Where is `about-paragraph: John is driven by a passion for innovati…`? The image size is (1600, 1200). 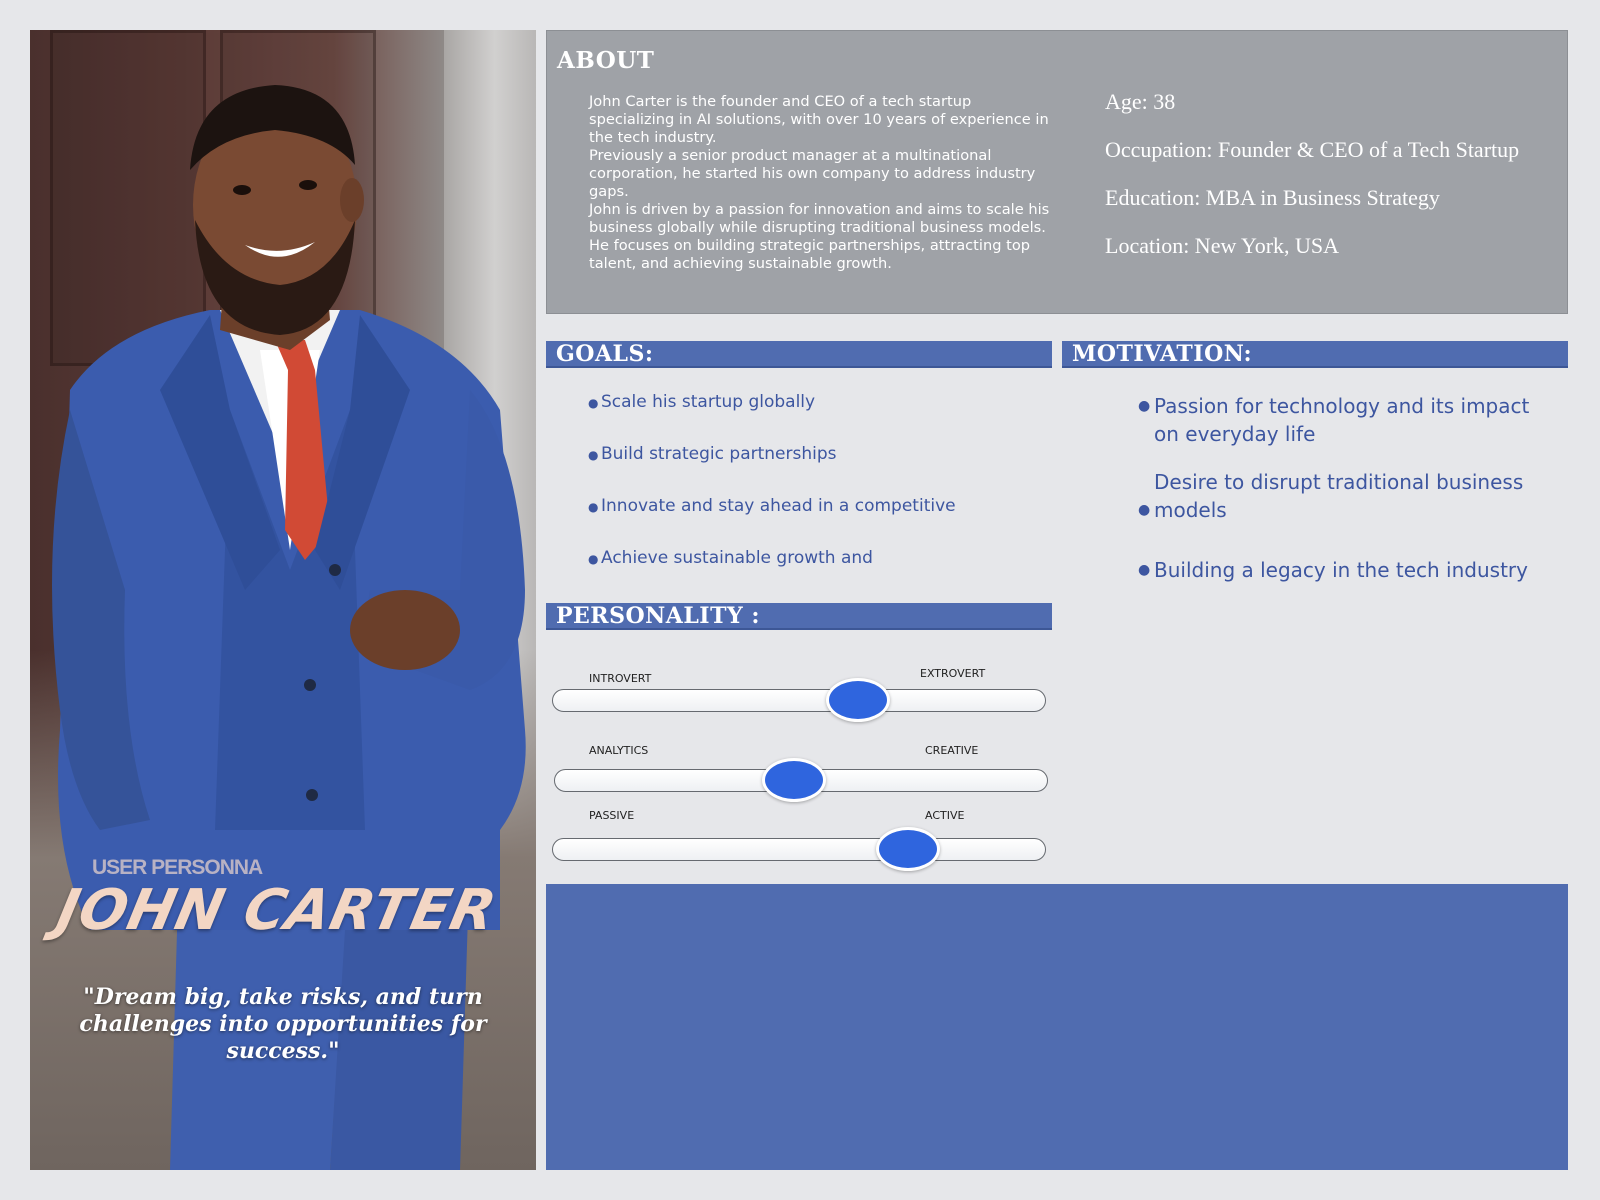
about-paragraph: John is driven by a passion for innovati… is located at coordinates (819, 218).